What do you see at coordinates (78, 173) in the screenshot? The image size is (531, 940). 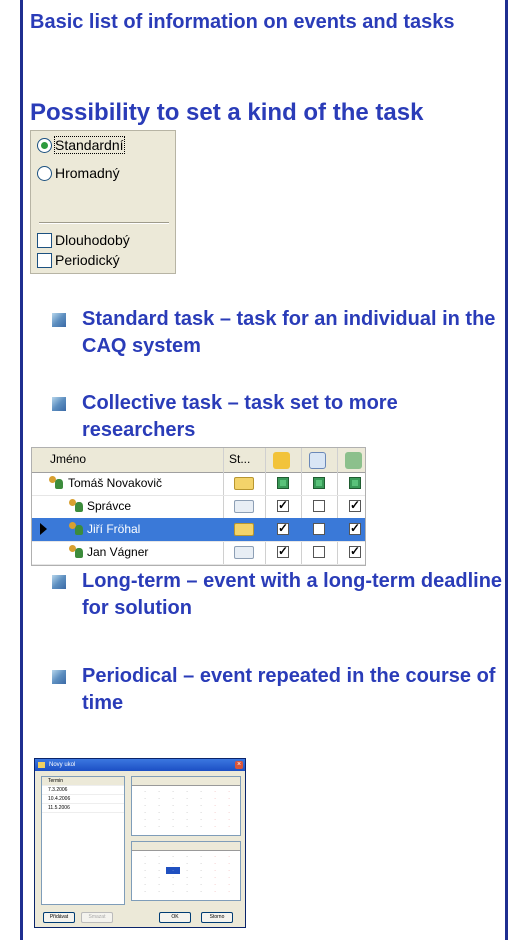 I see `radio-hromadny: Hromadný` at bounding box center [78, 173].